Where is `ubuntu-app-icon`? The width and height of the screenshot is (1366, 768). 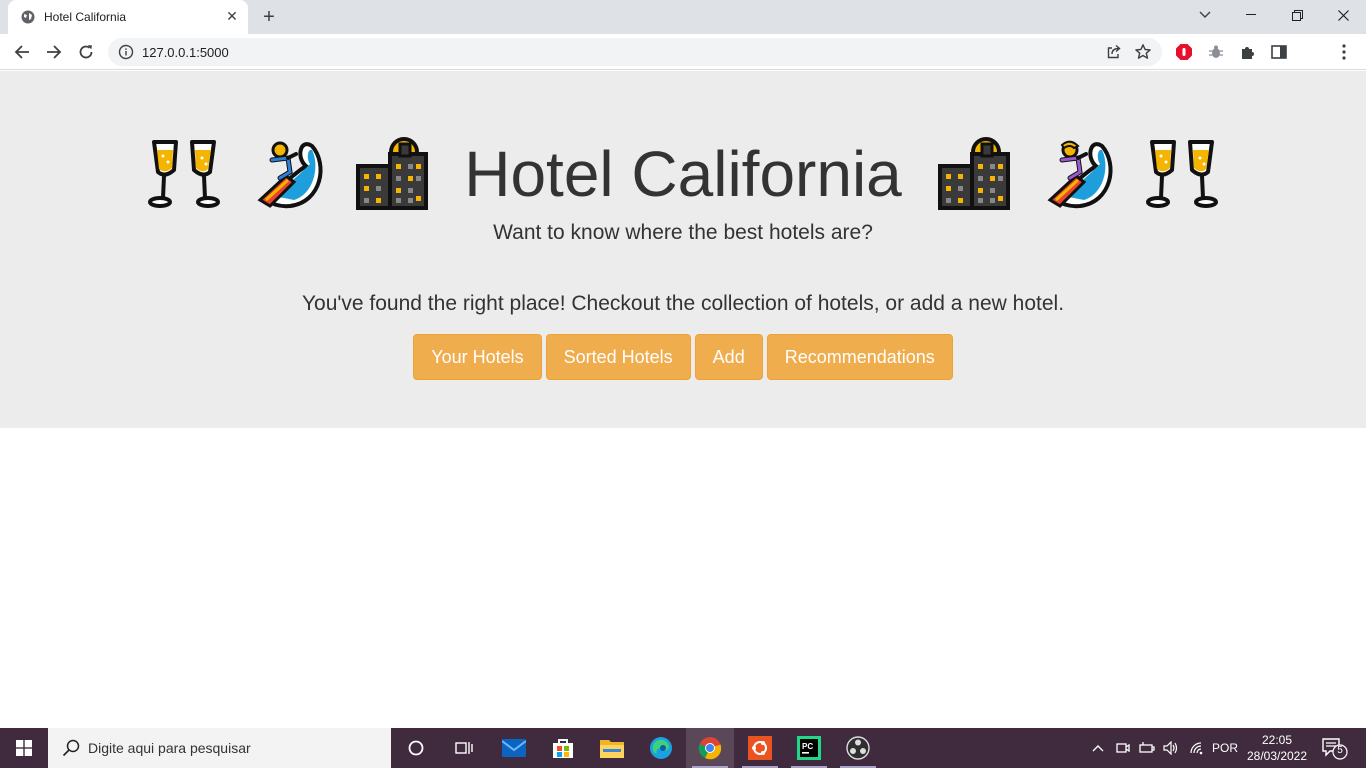
ubuntu-app-icon is located at coordinates (760, 748).